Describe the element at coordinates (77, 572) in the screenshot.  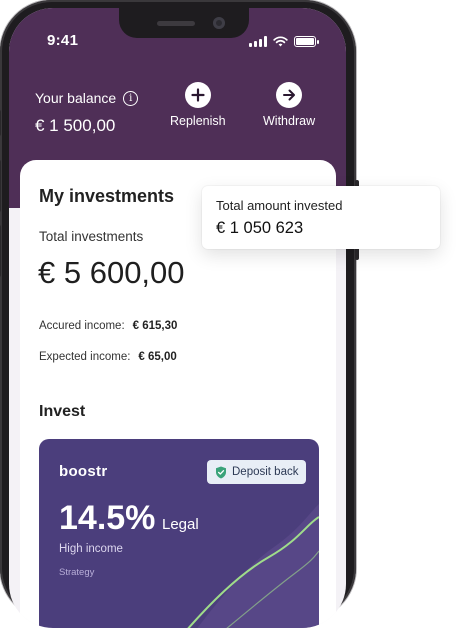
I see `strategy-label: Strategy` at that location.